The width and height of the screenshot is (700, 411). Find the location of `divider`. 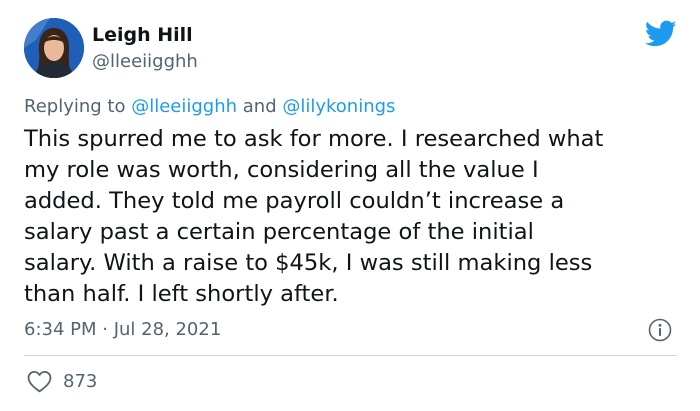

divider is located at coordinates (350, 355).